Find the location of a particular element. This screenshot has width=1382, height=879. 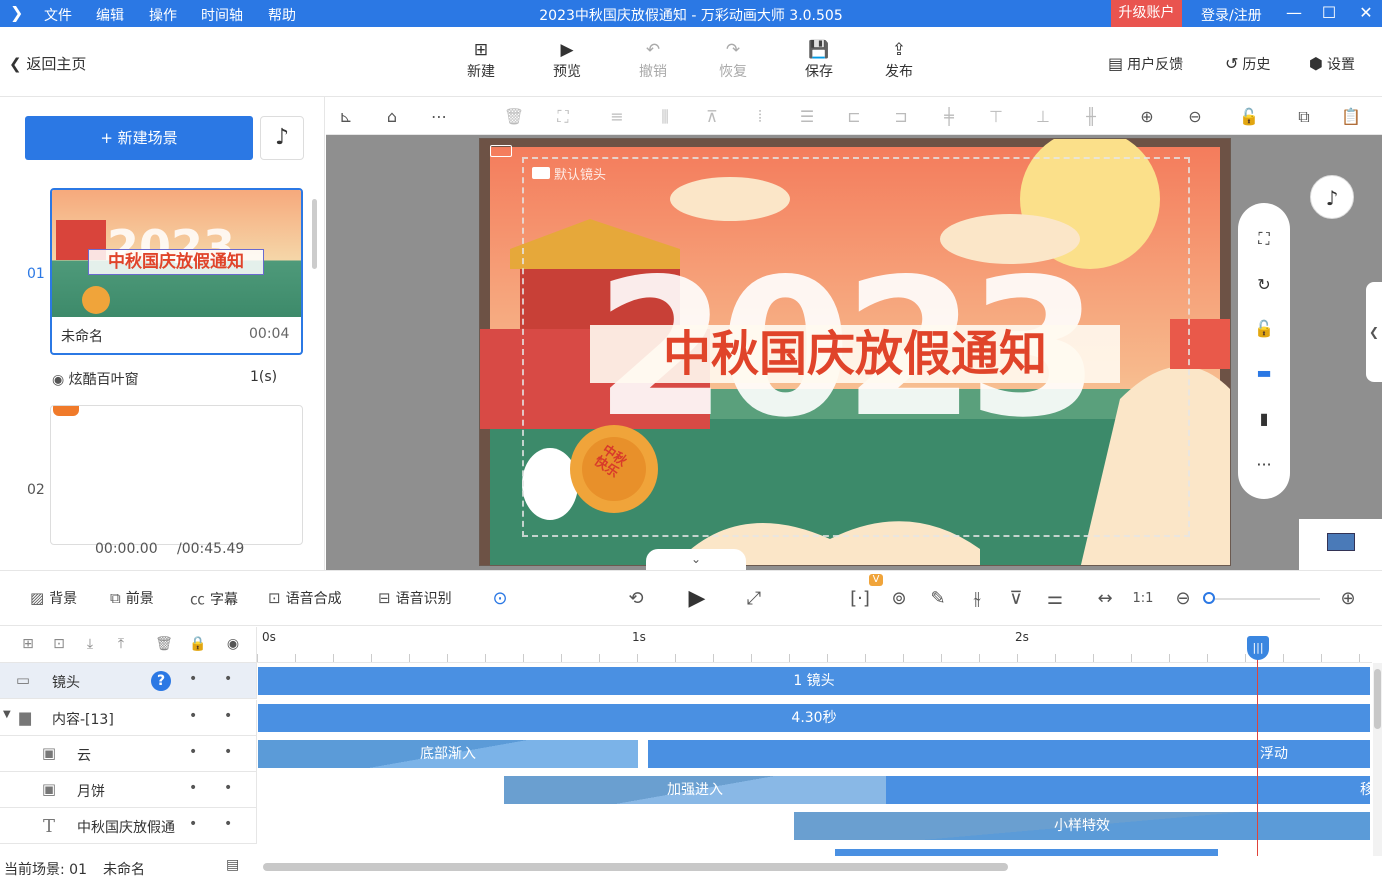

layer-row-text: T 中秋国庆放假通 • • is located at coordinates (128, 826).